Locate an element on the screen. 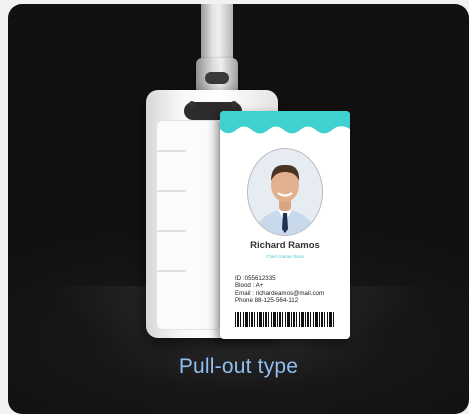 The height and width of the screenshot is (414, 469). card-holder-title: Chief Games Boss is located at coordinates (285, 256).